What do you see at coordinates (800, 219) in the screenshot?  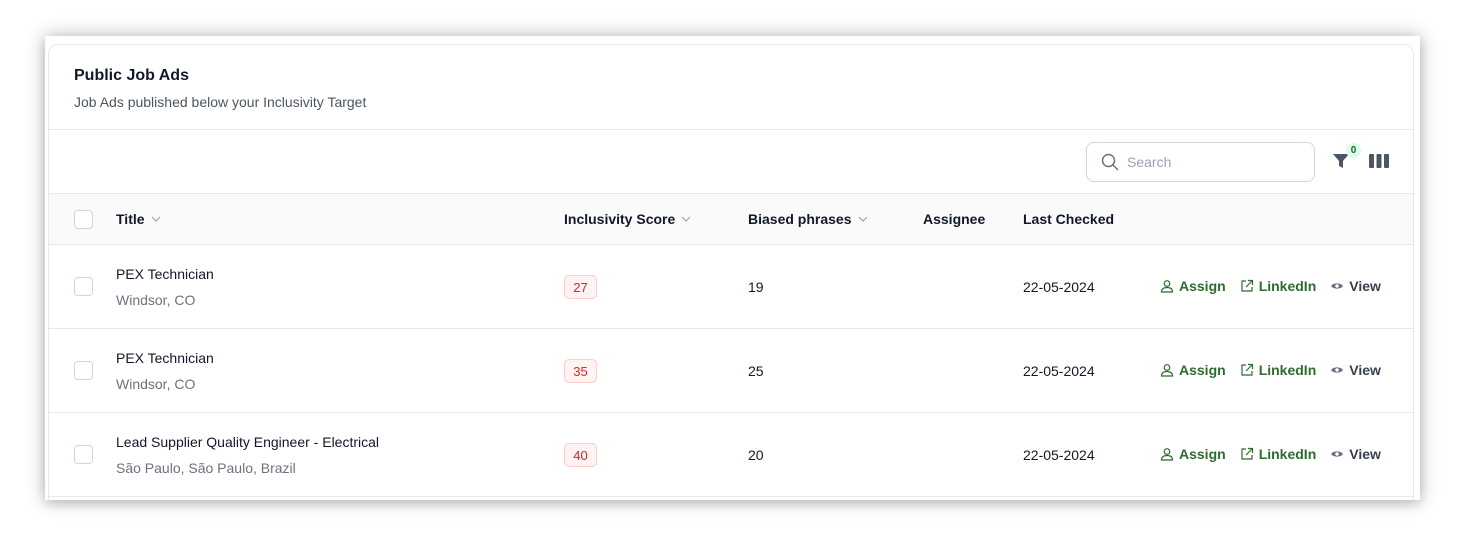 I see `column-header-biased-label: Biased phrases` at bounding box center [800, 219].